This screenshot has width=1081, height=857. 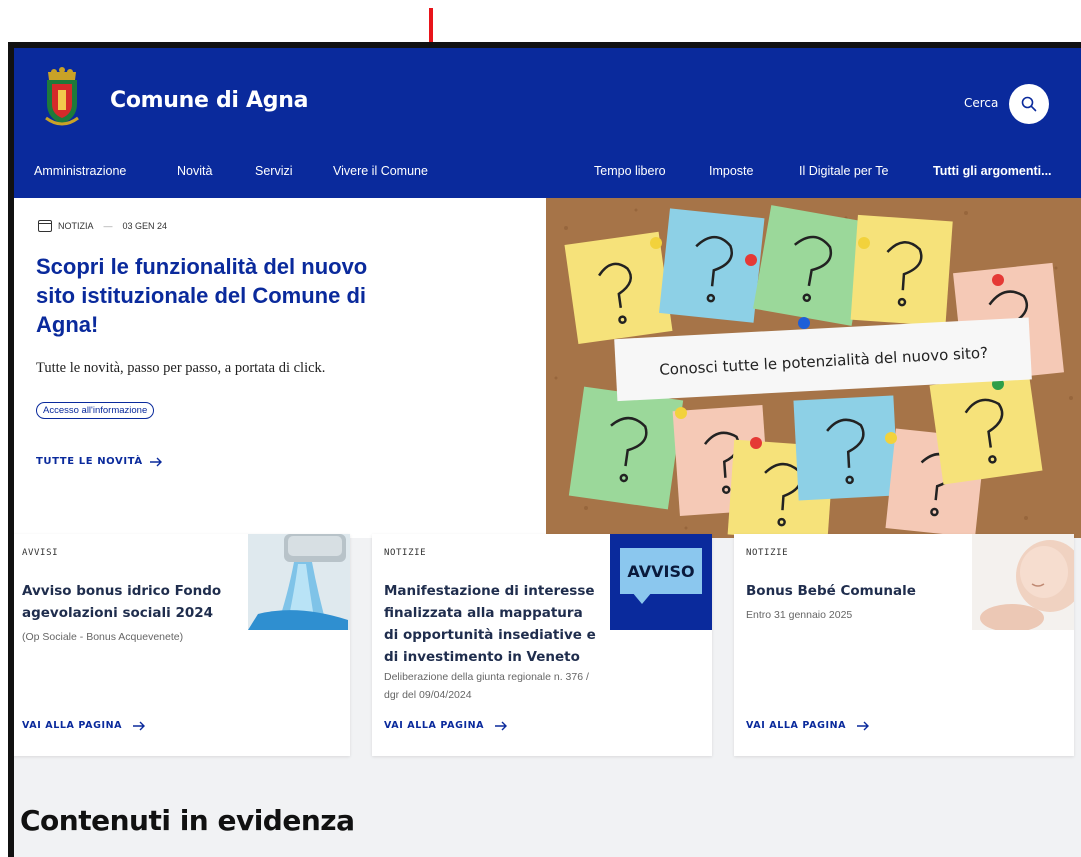 I want to click on nav-item-digitale-per-te: Il Digitale per Te, so click(x=843, y=171).